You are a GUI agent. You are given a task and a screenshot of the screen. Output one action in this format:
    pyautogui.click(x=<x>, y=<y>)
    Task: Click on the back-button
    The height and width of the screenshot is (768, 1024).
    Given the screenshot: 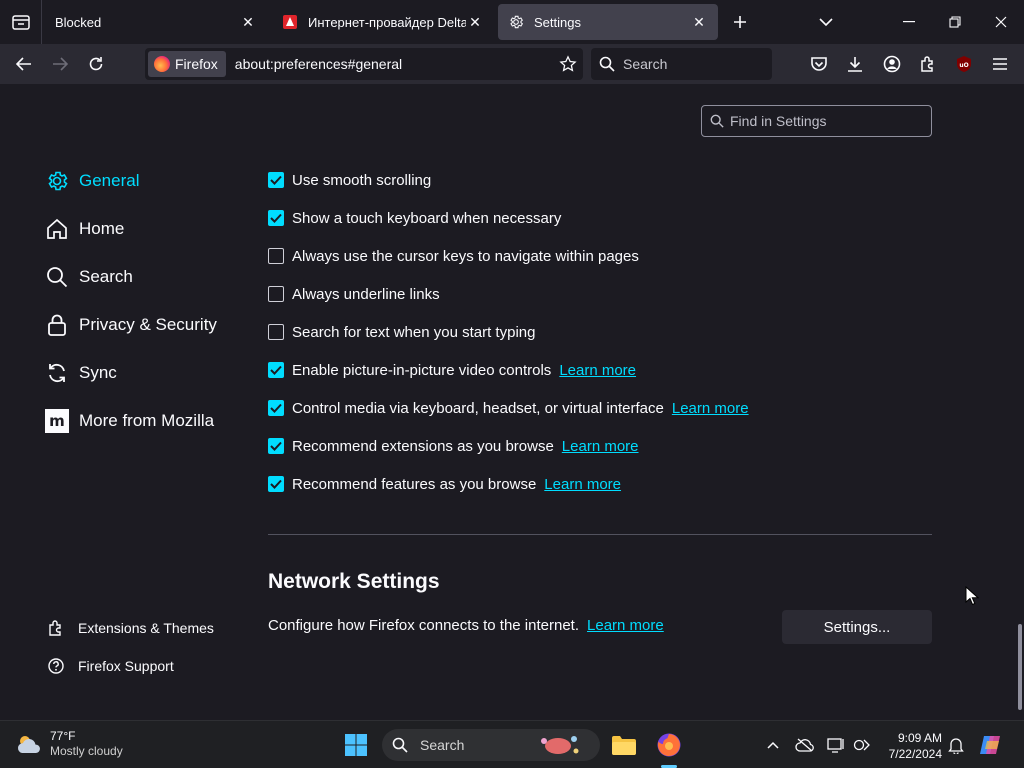 What is the action you would take?
    pyautogui.click(x=24, y=64)
    